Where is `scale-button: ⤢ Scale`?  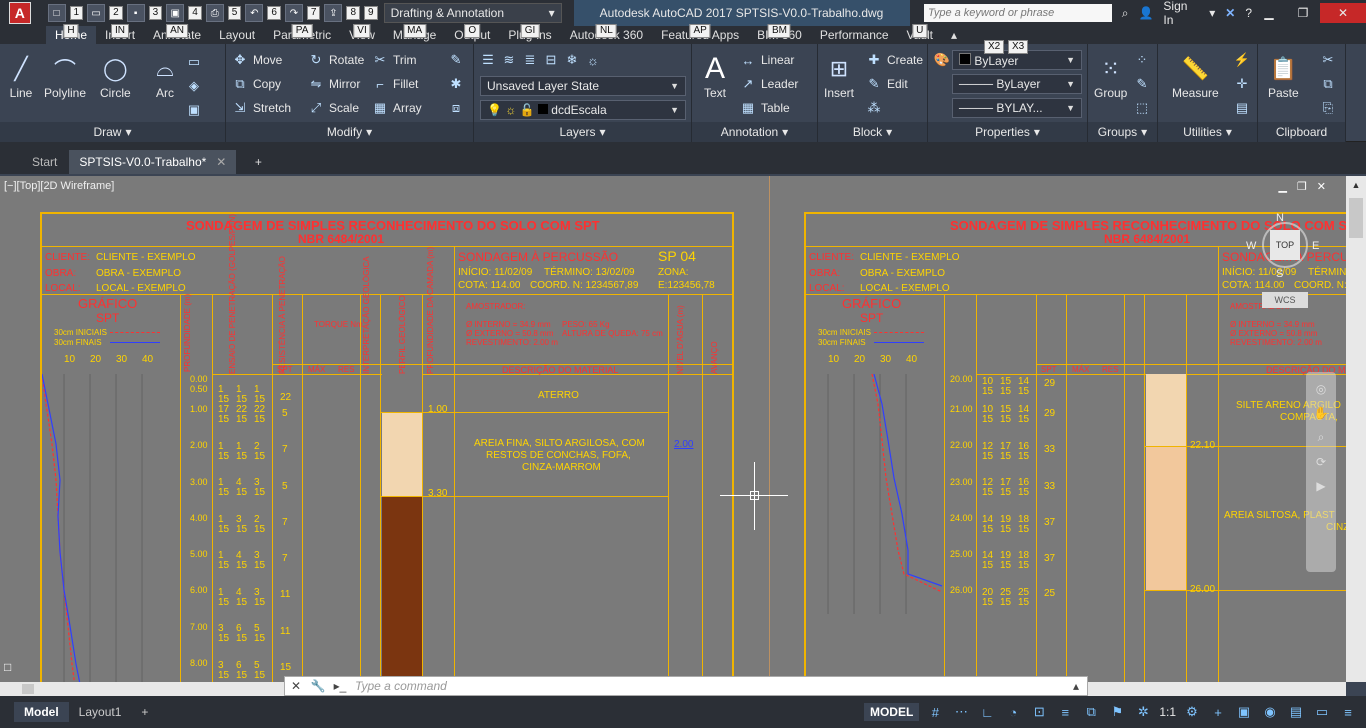 scale-button: ⤢ Scale is located at coordinates (333, 108).